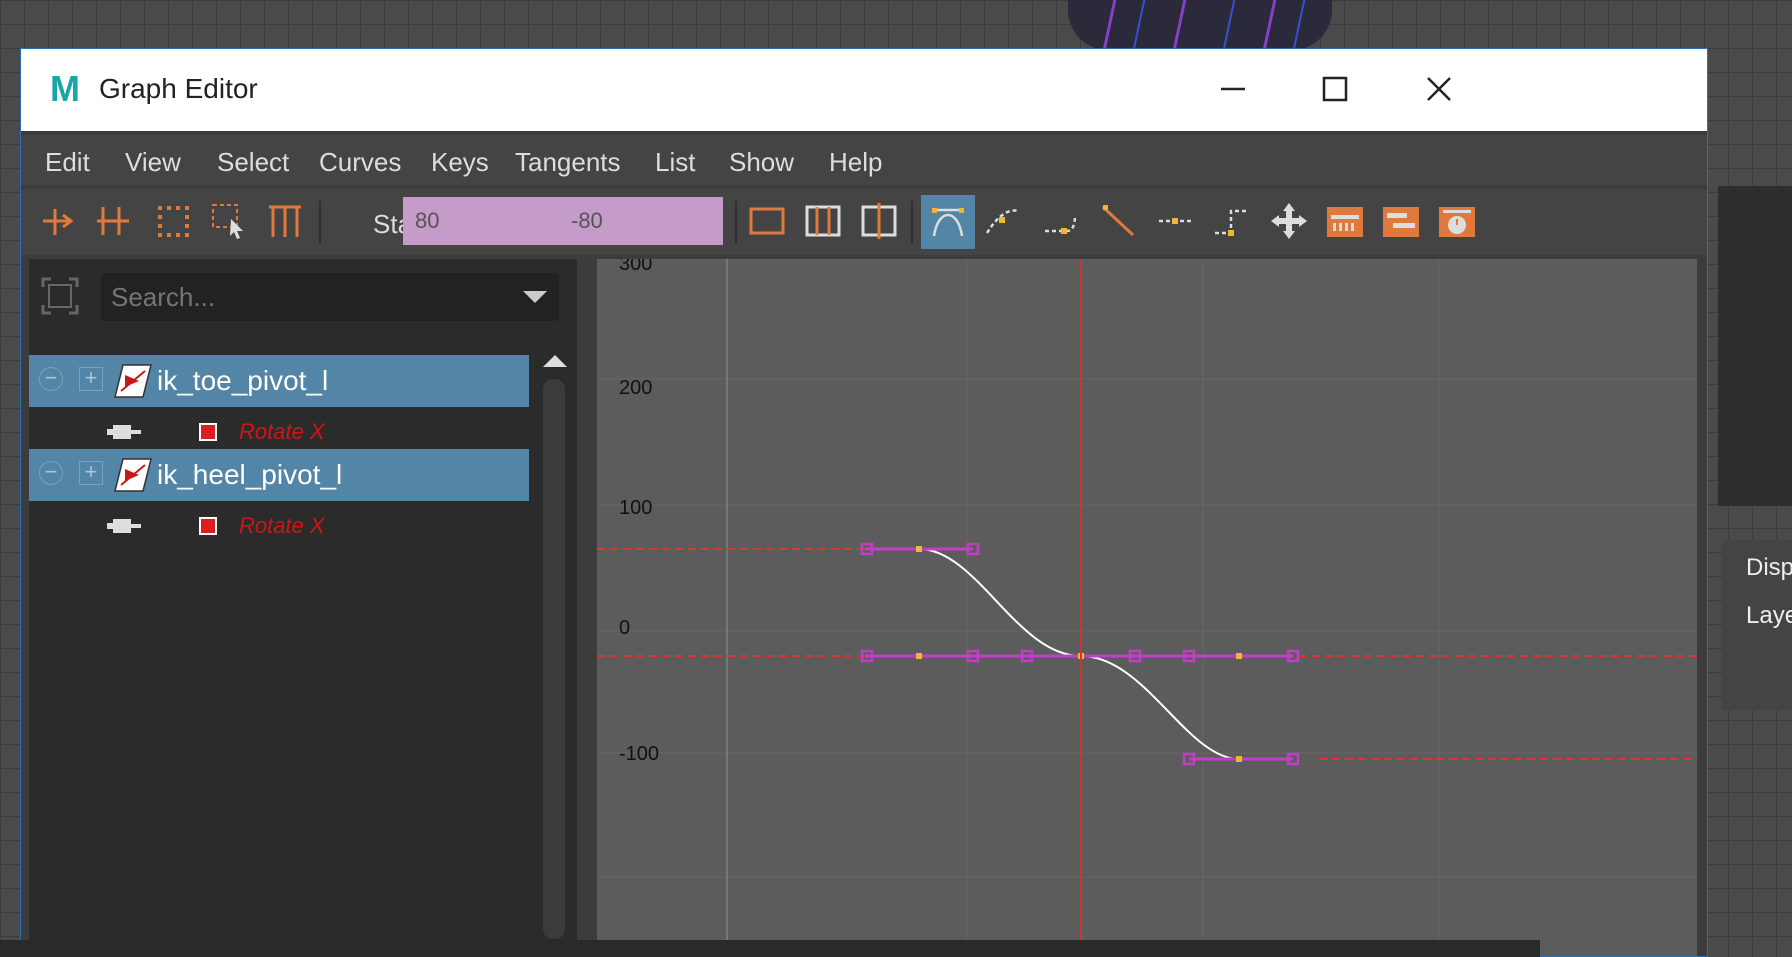 The width and height of the screenshot is (1792, 957). What do you see at coordinates (67, 162) in the screenshot?
I see `menu-edit: Edit` at bounding box center [67, 162].